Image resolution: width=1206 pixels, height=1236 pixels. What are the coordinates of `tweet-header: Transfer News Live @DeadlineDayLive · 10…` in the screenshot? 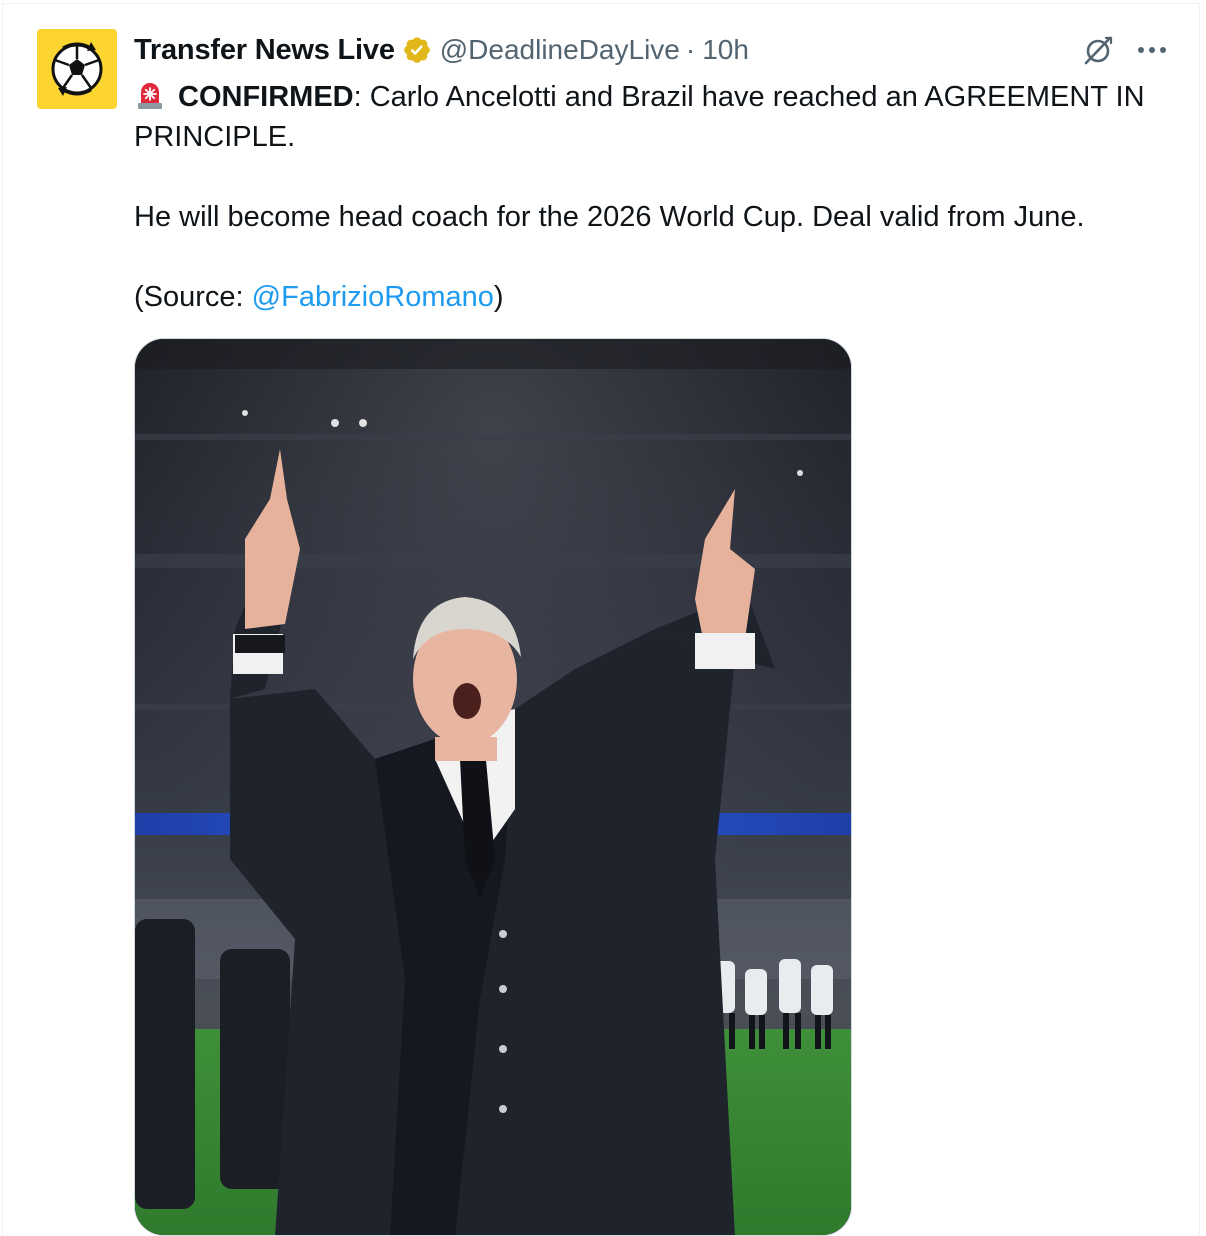 It's located at (441, 50).